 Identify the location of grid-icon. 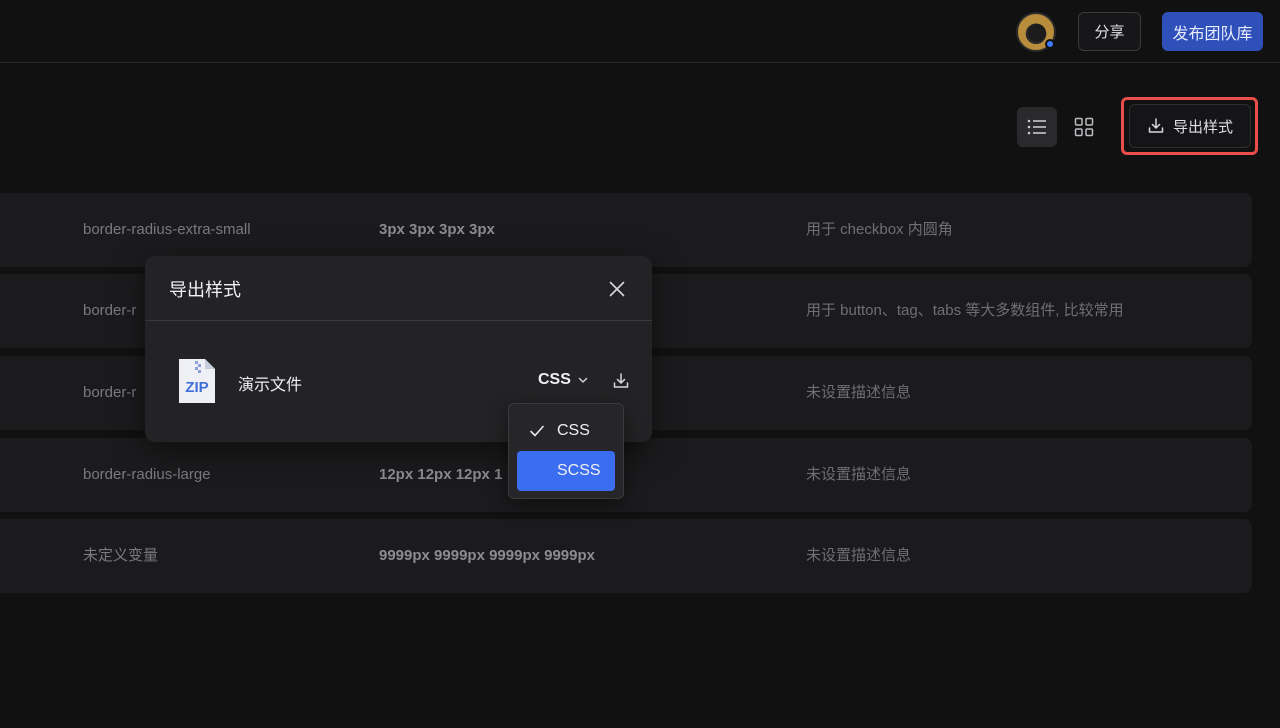
(1084, 127).